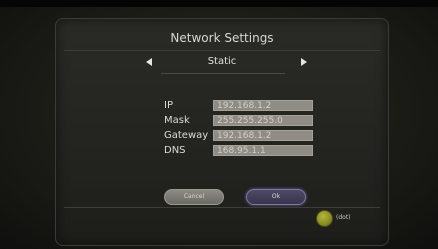 The height and width of the screenshot is (249, 438). What do you see at coordinates (324, 218) in the screenshot?
I see `yellow-key-icon` at bounding box center [324, 218].